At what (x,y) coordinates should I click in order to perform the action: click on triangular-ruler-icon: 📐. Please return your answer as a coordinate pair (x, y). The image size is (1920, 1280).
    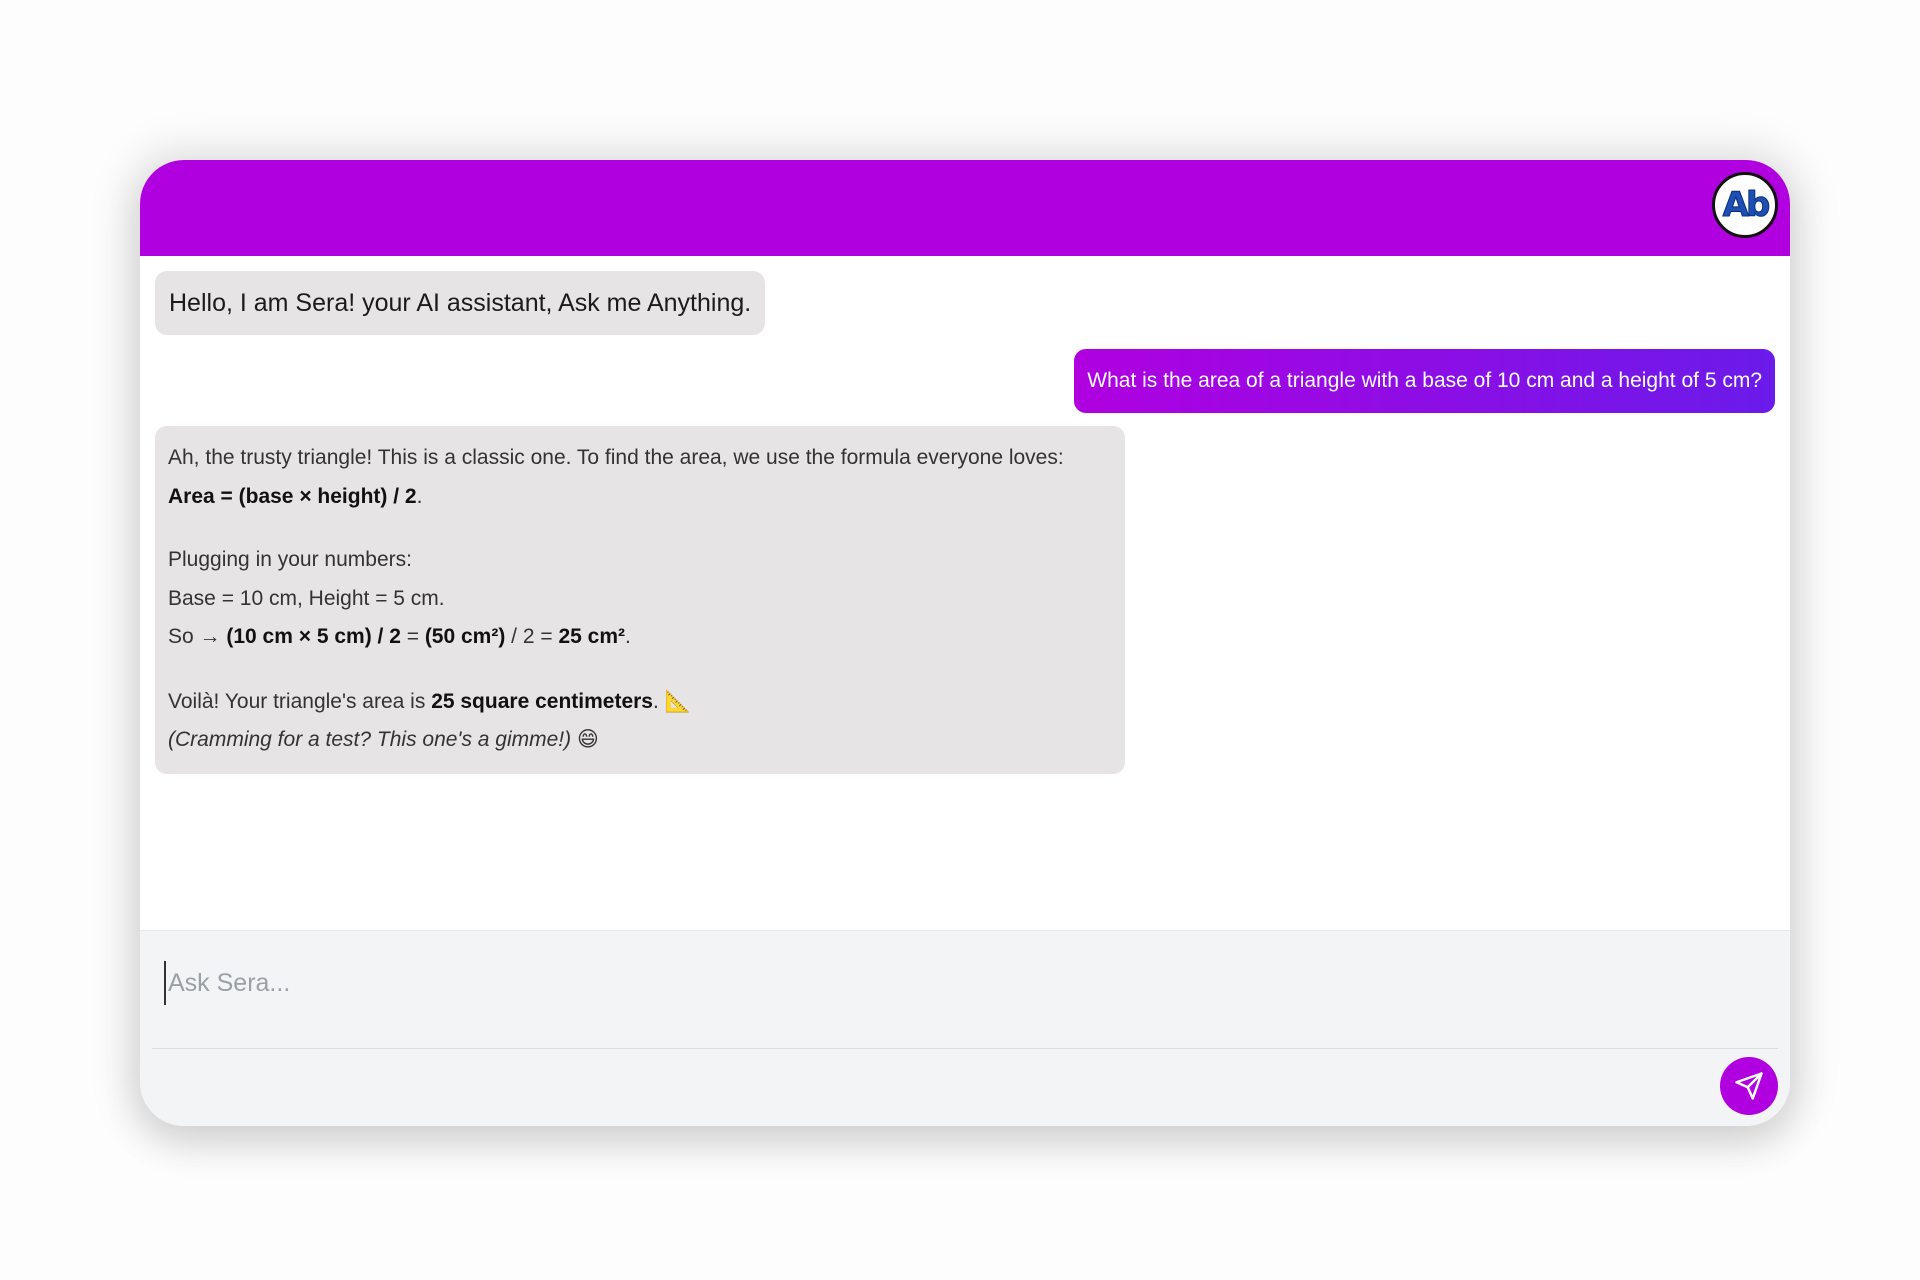
    Looking at the image, I should click on (677, 700).